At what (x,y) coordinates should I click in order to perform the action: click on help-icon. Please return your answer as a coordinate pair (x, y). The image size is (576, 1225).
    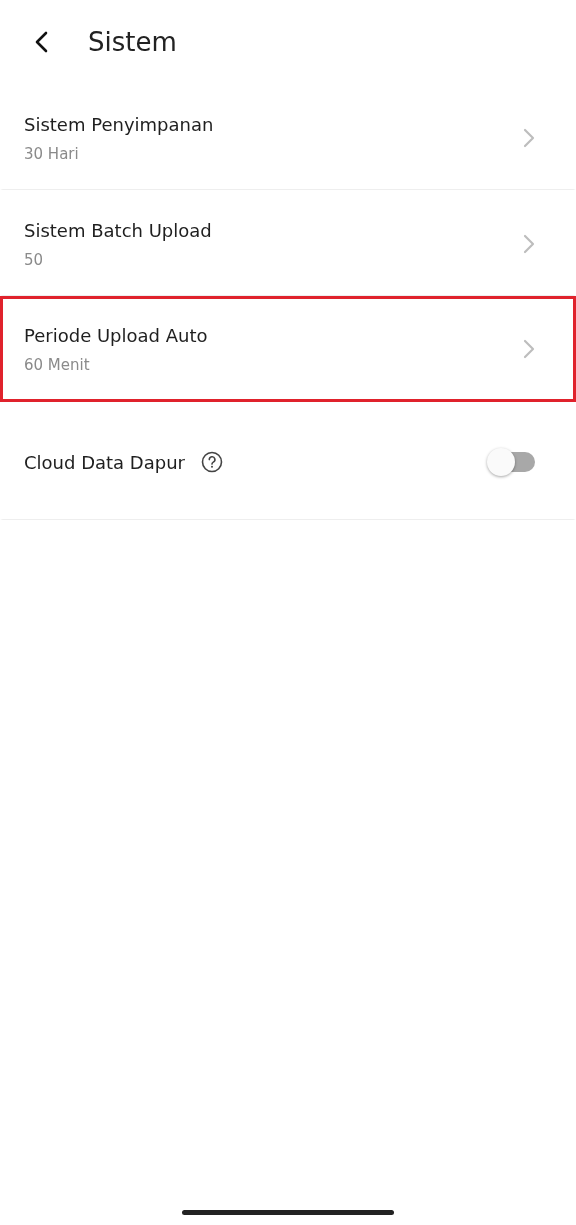
    Looking at the image, I should click on (211, 462).